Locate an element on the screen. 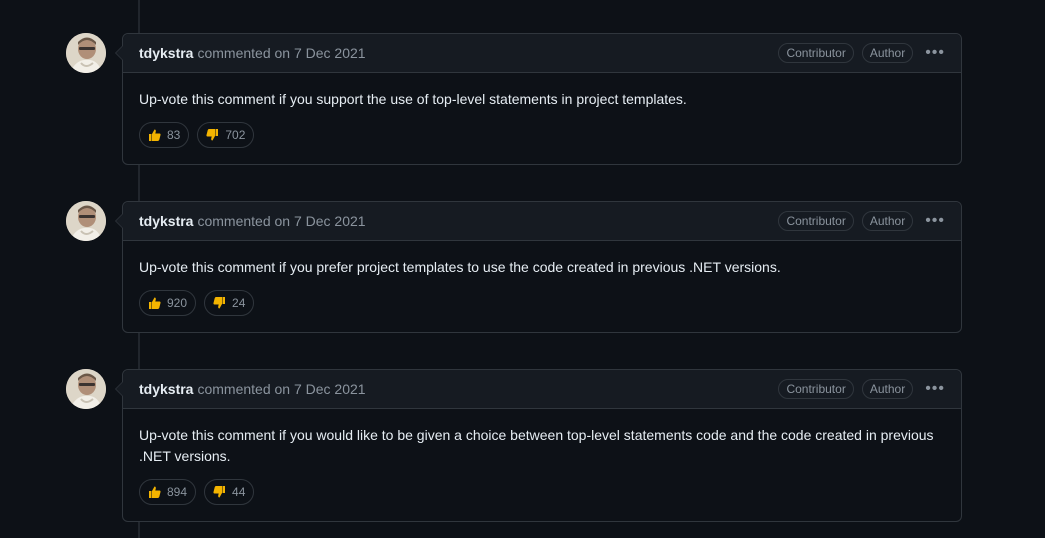 The height and width of the screenshot is (538, 1045). reactions-bar: 83 702 is located at coordinates (542, 139).